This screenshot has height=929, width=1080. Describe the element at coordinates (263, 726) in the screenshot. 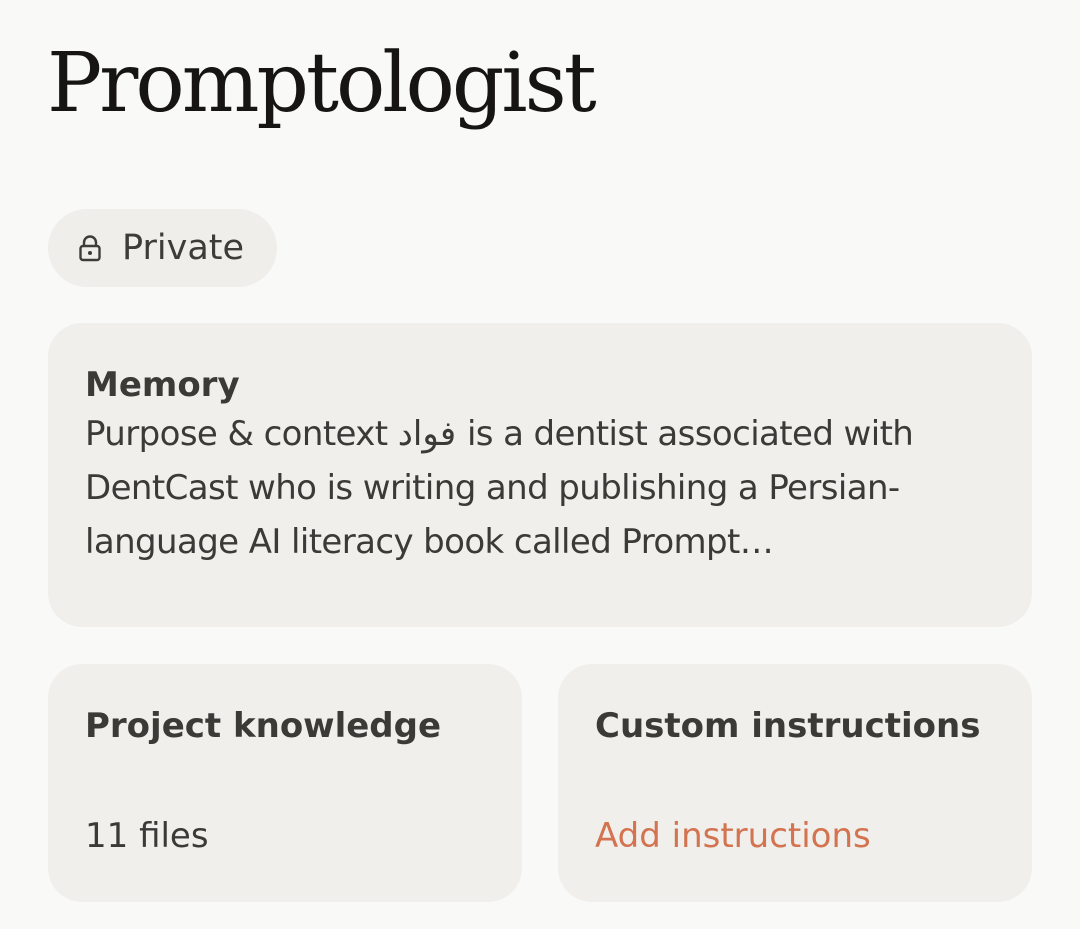

I see `project-knowledge-heading: Project knowledge` at that location.